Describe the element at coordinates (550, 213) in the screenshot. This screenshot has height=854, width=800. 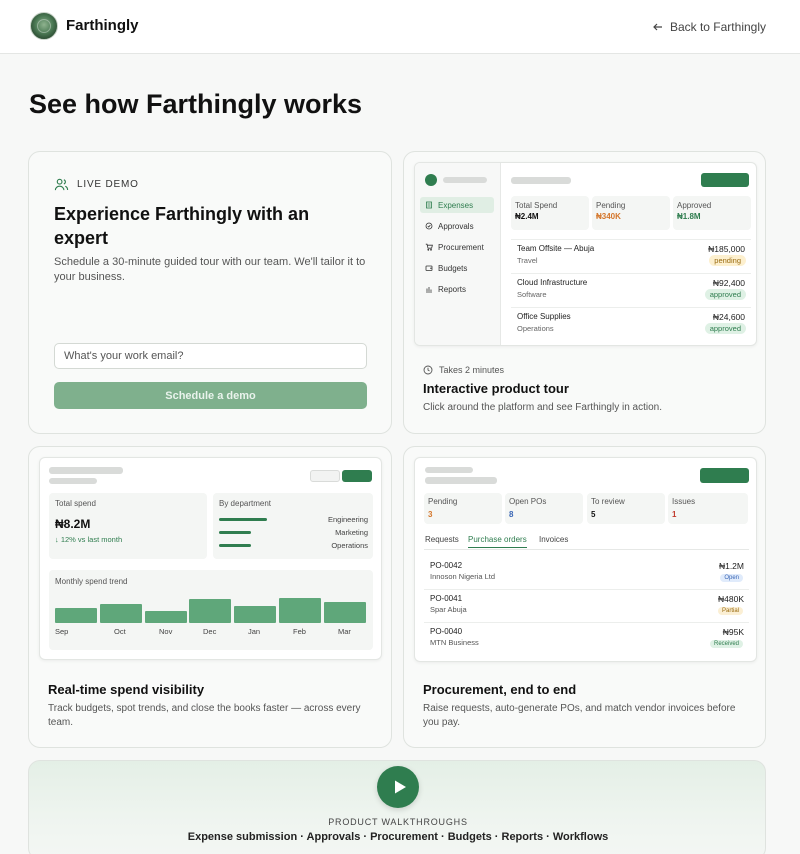
I see `stat-total-spend: Total Spend ₦2.4M` at that location.